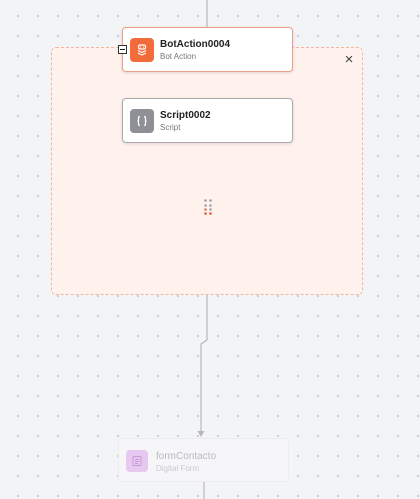  What do you see at coordinates (186, 456) in the screenshot?
I see `node-title: formContacto` at bounding box center [186, 456].